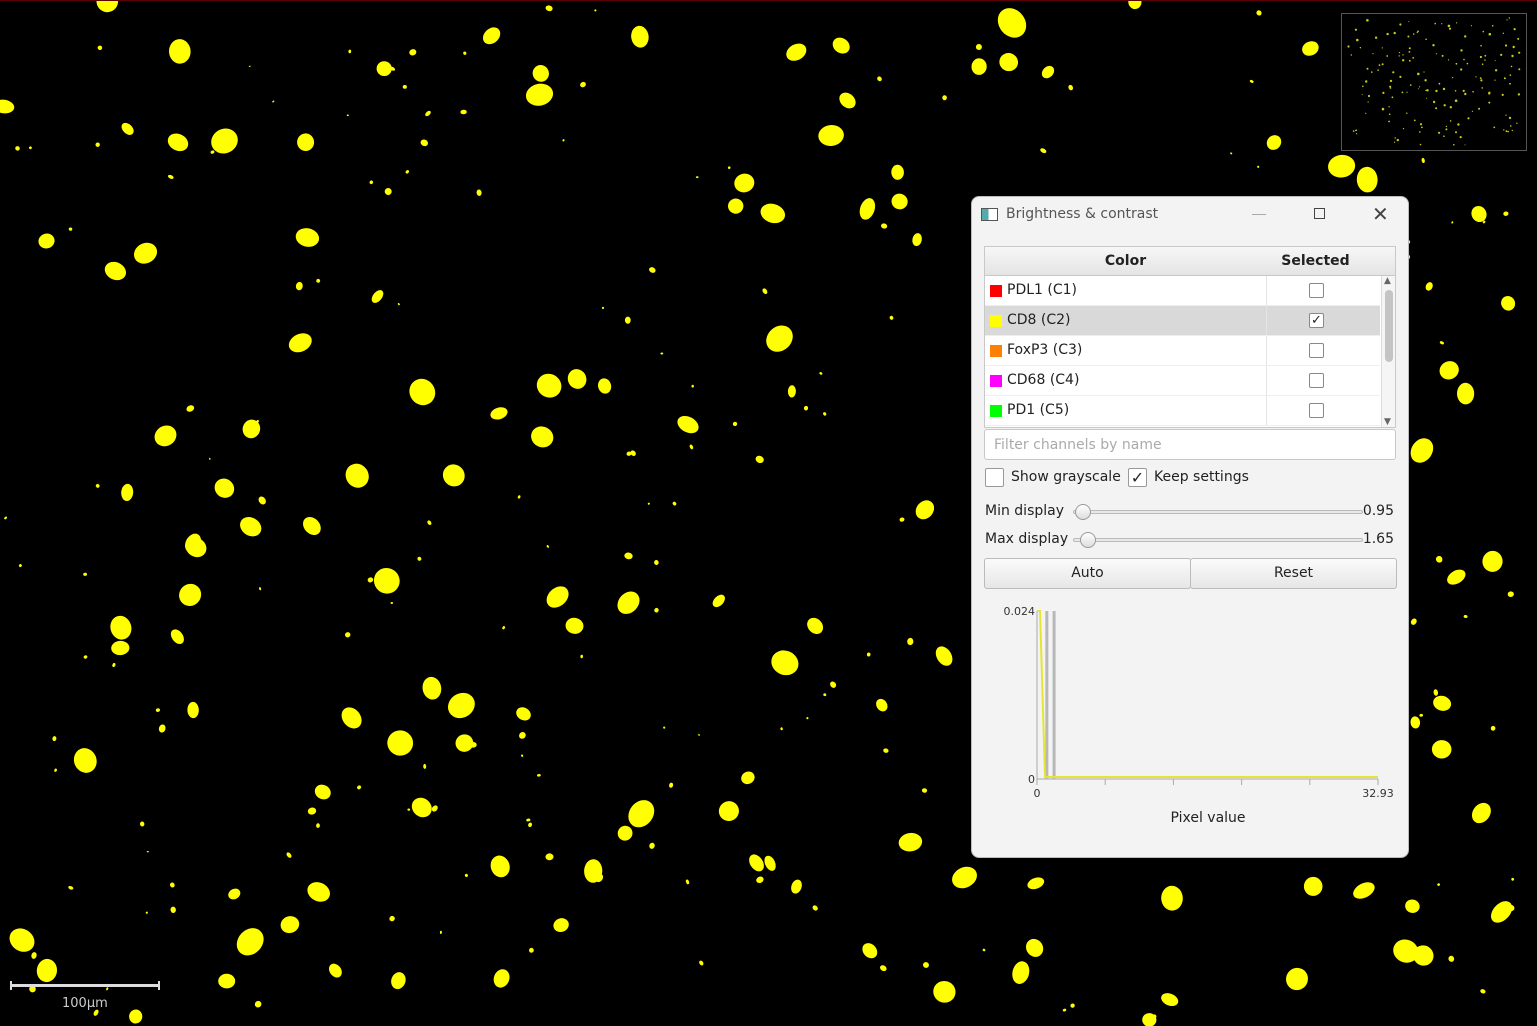 Image resolution: width=1537 pixels, height=1026 pixels. I want to click on min-display-slider, so click(1218, 512).